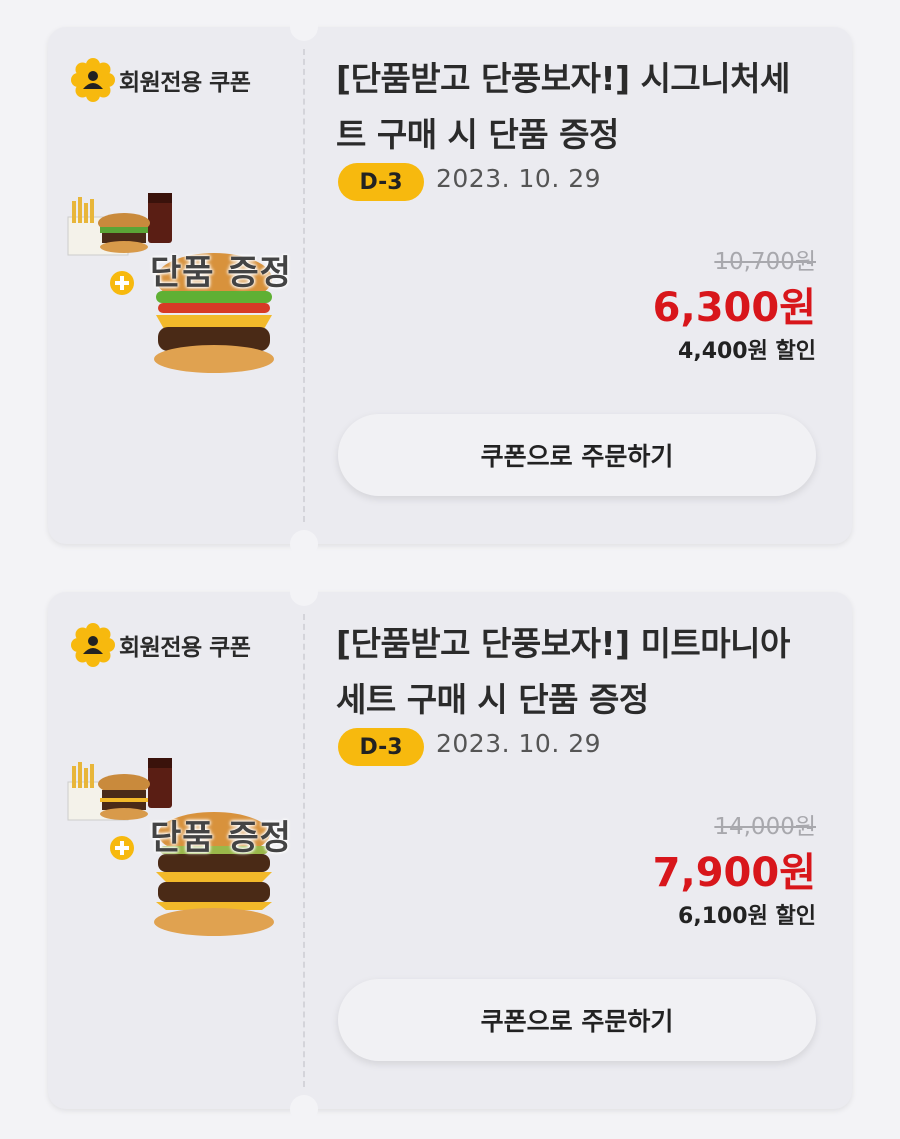 The width and height of the screenshot is (900, 1139). I want to click on coupon-title: [단품받고 단풍보자!] 시그니처세트 구매 시 단품 증정, so click(563, 106).